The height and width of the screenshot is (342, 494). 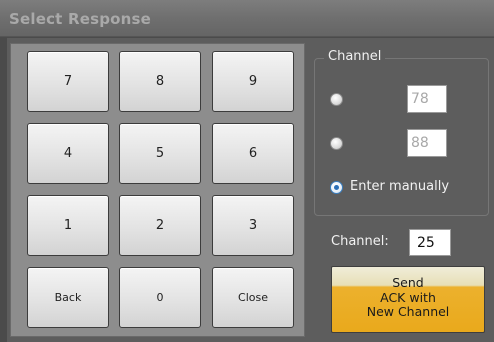 I want to click on send-button-line-1: Send, so click(x=408, y=282).